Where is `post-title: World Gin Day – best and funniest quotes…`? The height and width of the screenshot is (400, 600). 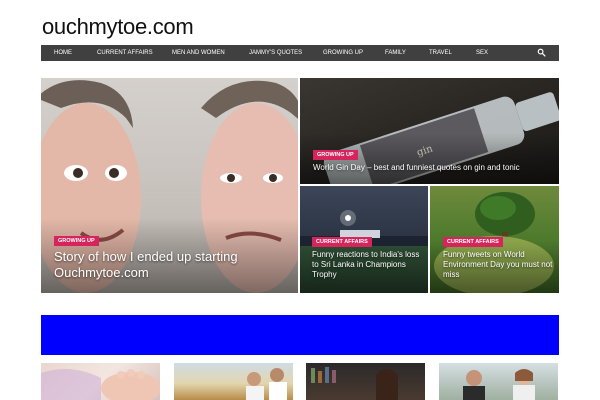
post-title: World Gin Day – best and funniest quotes… is located at coordinates (433, 168).